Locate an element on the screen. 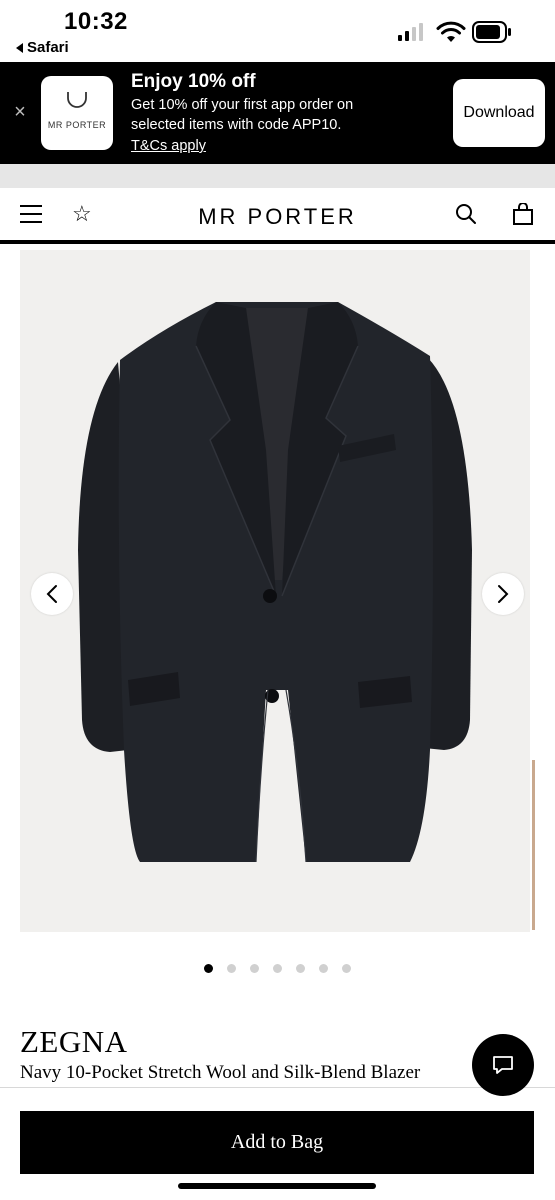 This screenshot has height=1200, width=555. divider is located at coordinates (277, 1087).